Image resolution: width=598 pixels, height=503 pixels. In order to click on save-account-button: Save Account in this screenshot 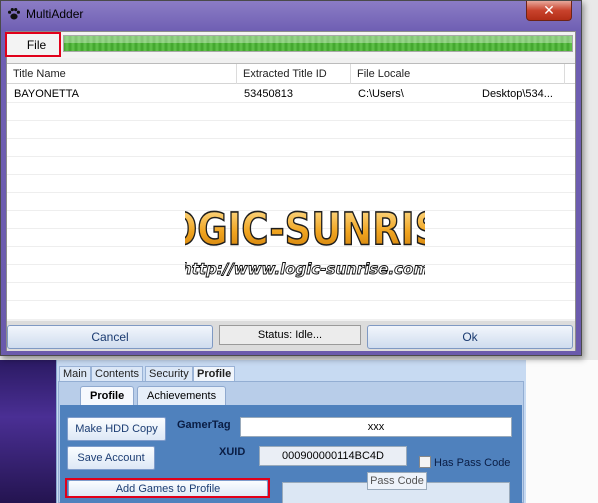, I will do `click(111, 458)`.